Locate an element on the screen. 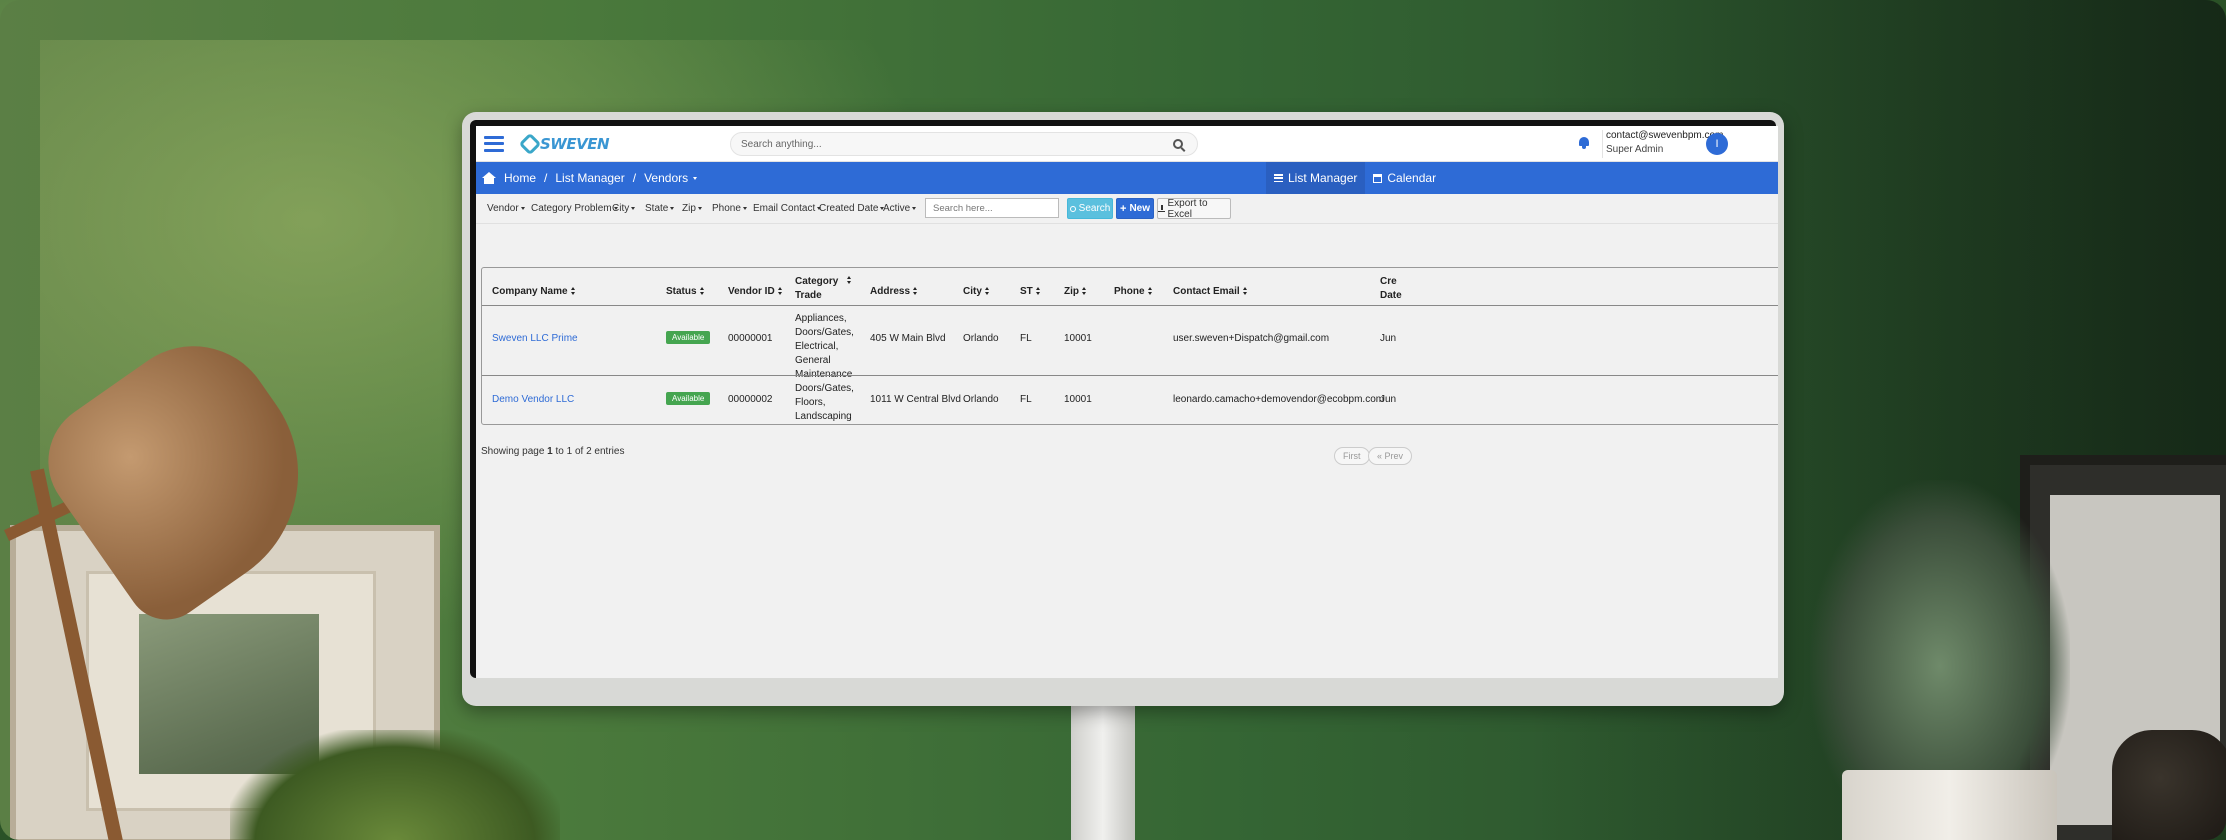  filter-search-input is located at coordinates (992, 208).